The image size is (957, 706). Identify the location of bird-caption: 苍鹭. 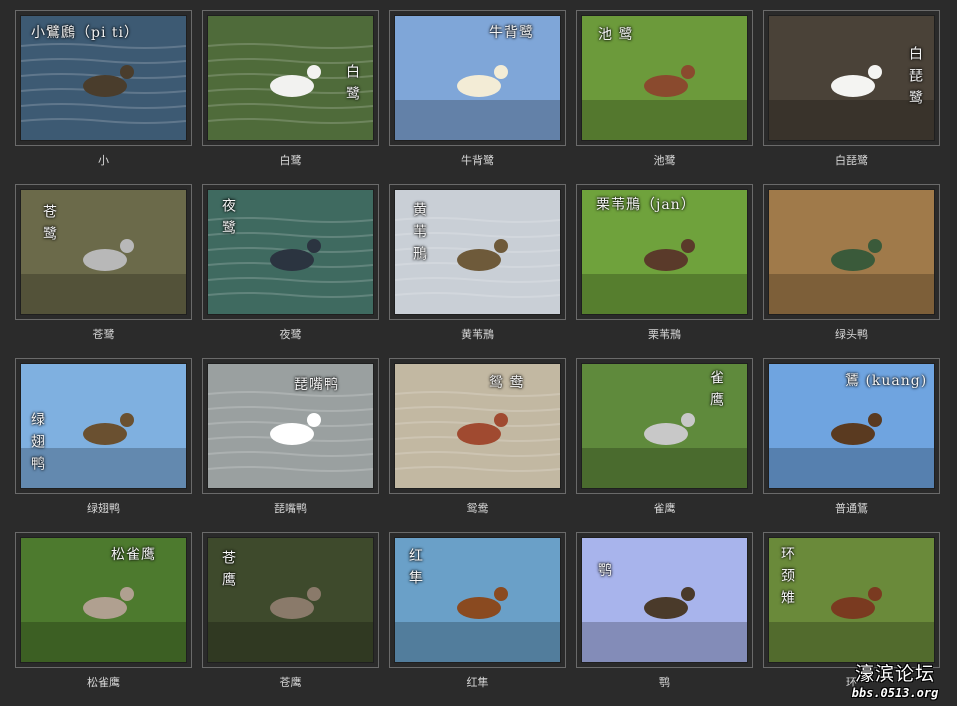
(103, 334).